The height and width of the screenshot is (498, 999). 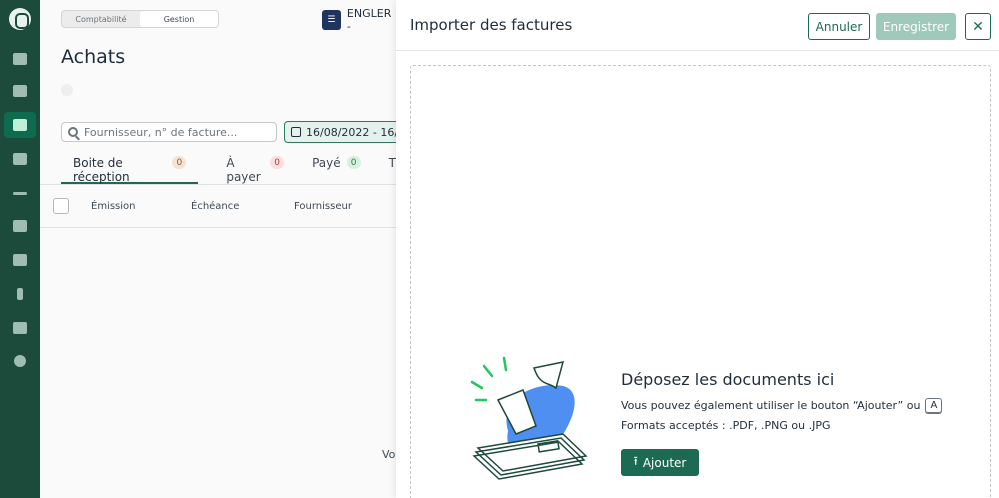 I want to click on table-divider, so click(x=218, y=227).